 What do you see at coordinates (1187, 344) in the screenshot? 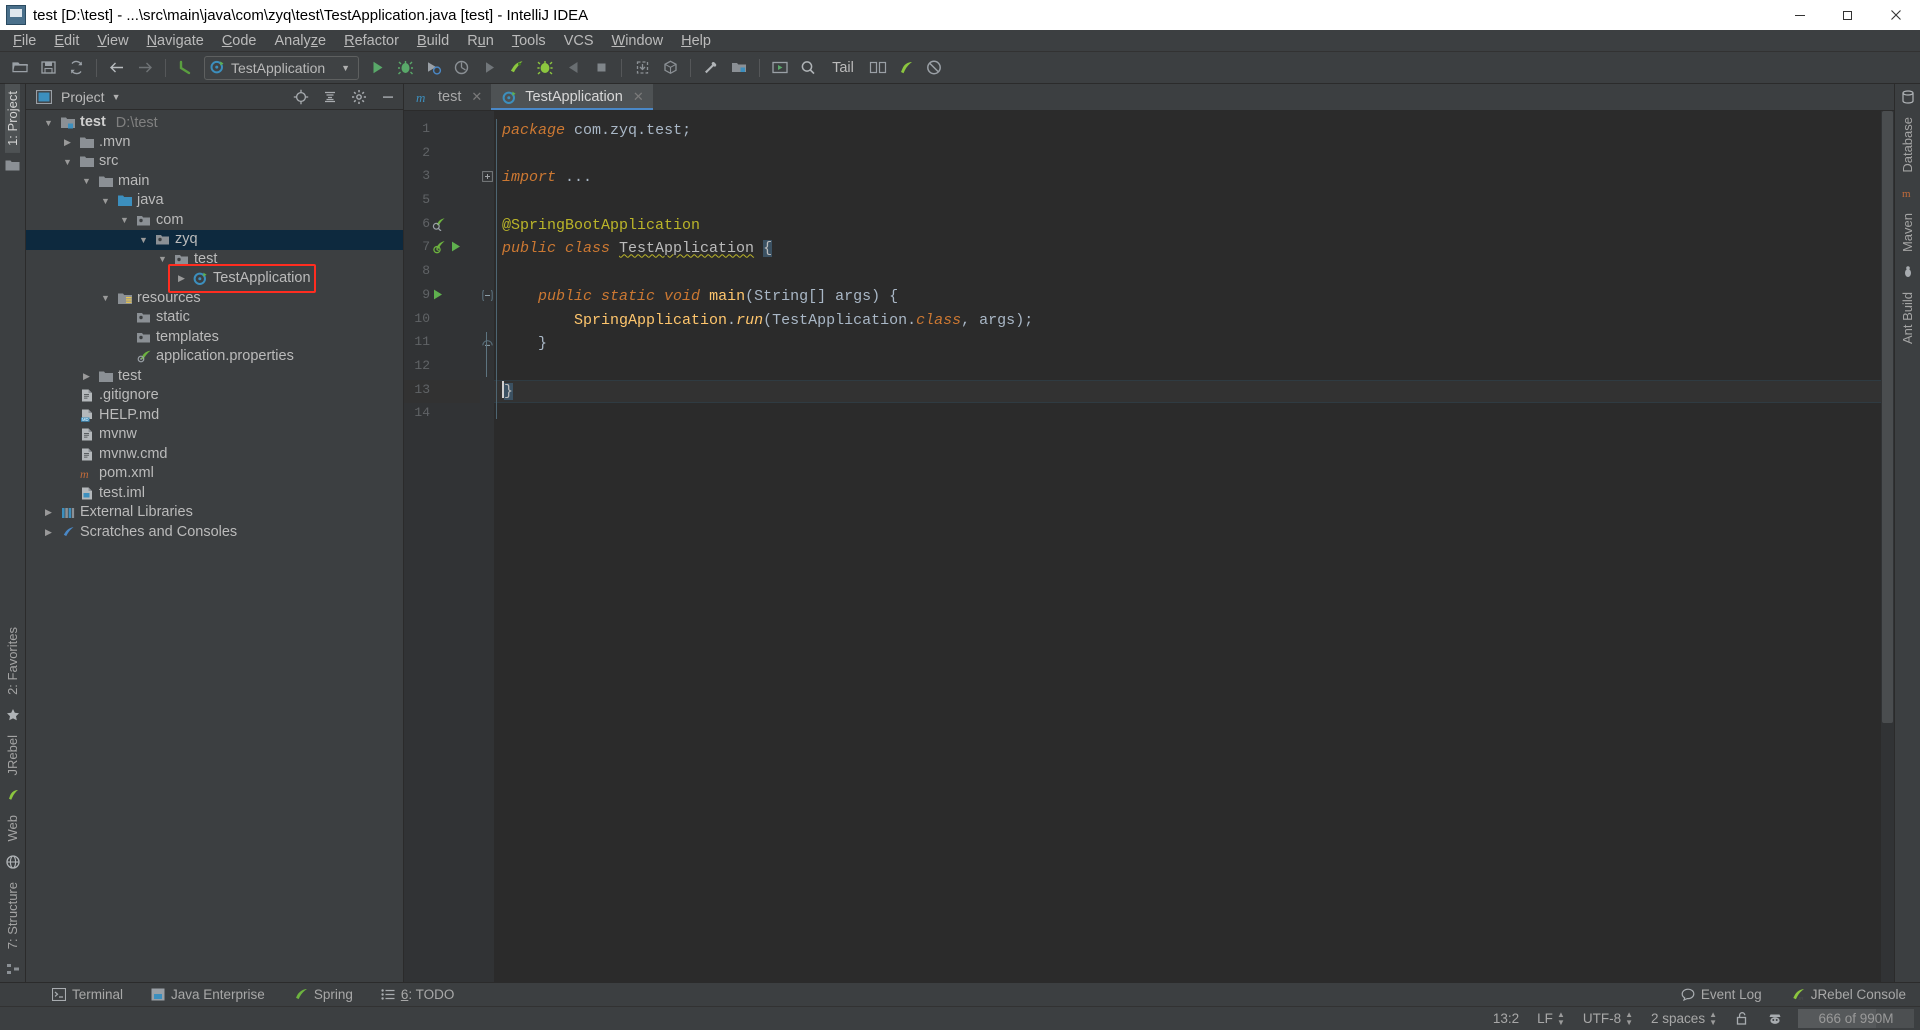
I see `code-line-11: }` at bounding box center [1187, 344].